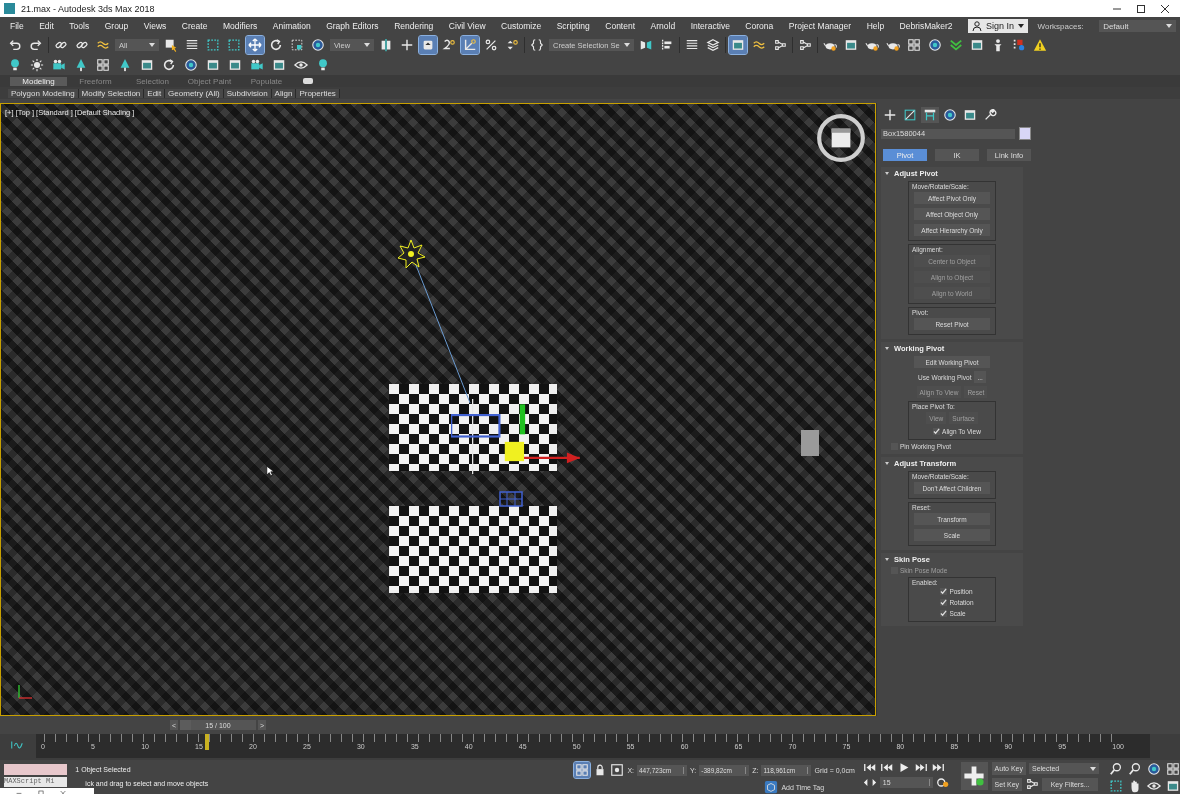  Describe the element at coordinates (79, 26) in the screenshot. I see `menu-item: Tools` at that location.